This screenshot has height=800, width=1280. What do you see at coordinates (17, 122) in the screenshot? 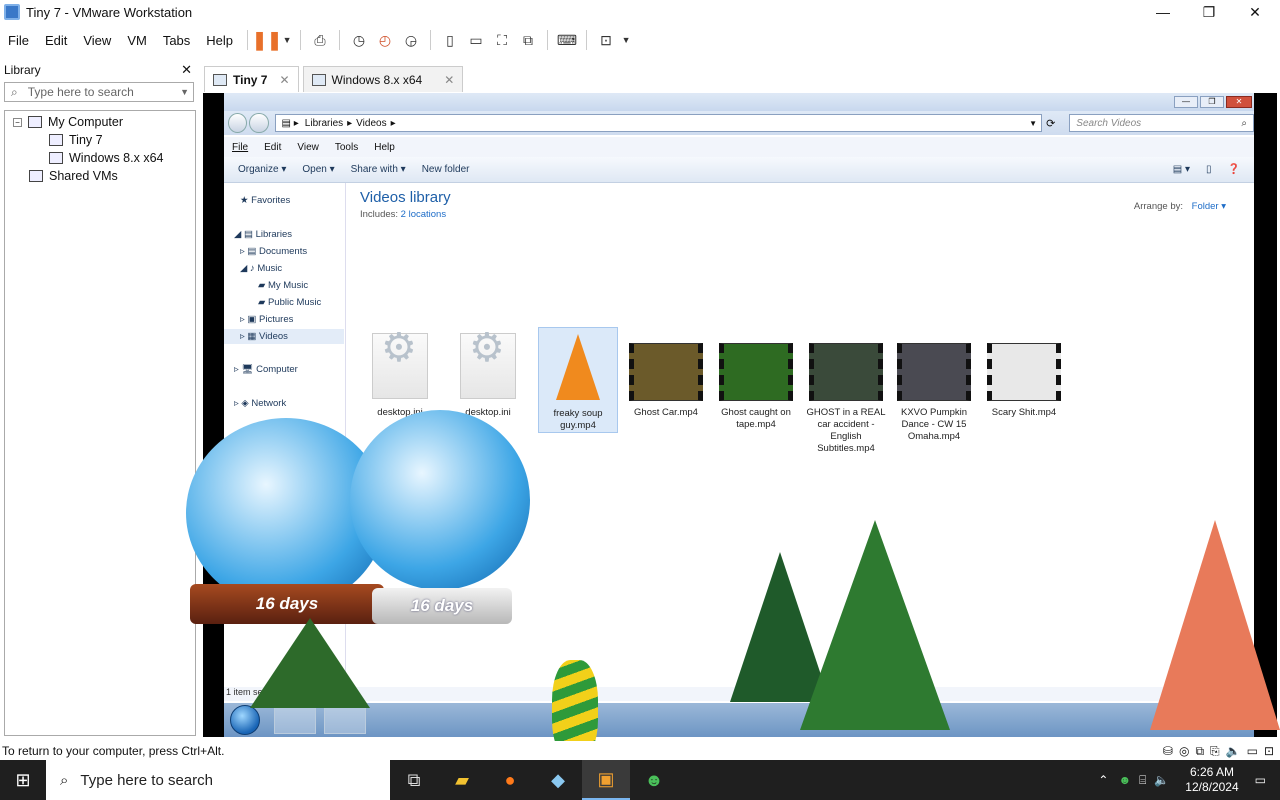
I see `collapse-icon: −` at bounding box center [17, 122].